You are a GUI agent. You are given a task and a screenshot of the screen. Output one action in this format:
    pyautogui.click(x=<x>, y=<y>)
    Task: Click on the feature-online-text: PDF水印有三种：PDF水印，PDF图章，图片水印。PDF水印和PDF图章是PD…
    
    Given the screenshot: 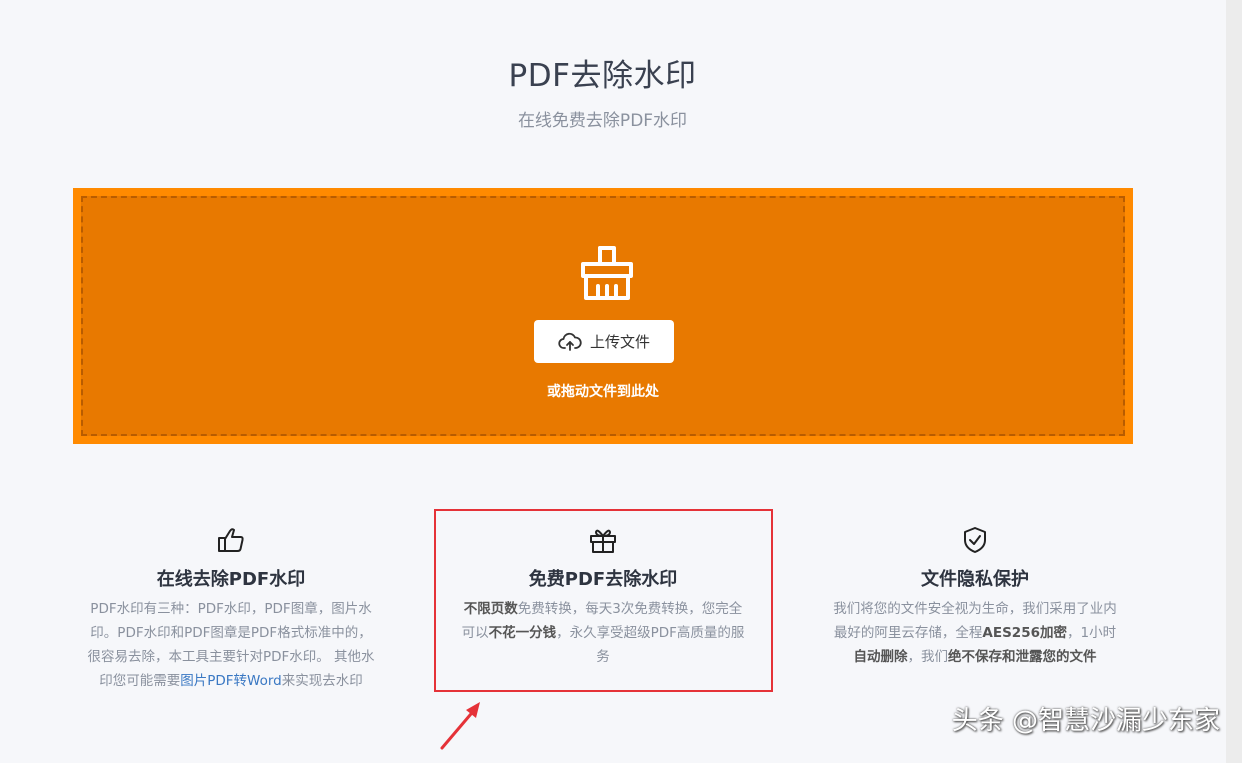 What is the action you would take?
    pyautogui.click(x=231, y=645)
    